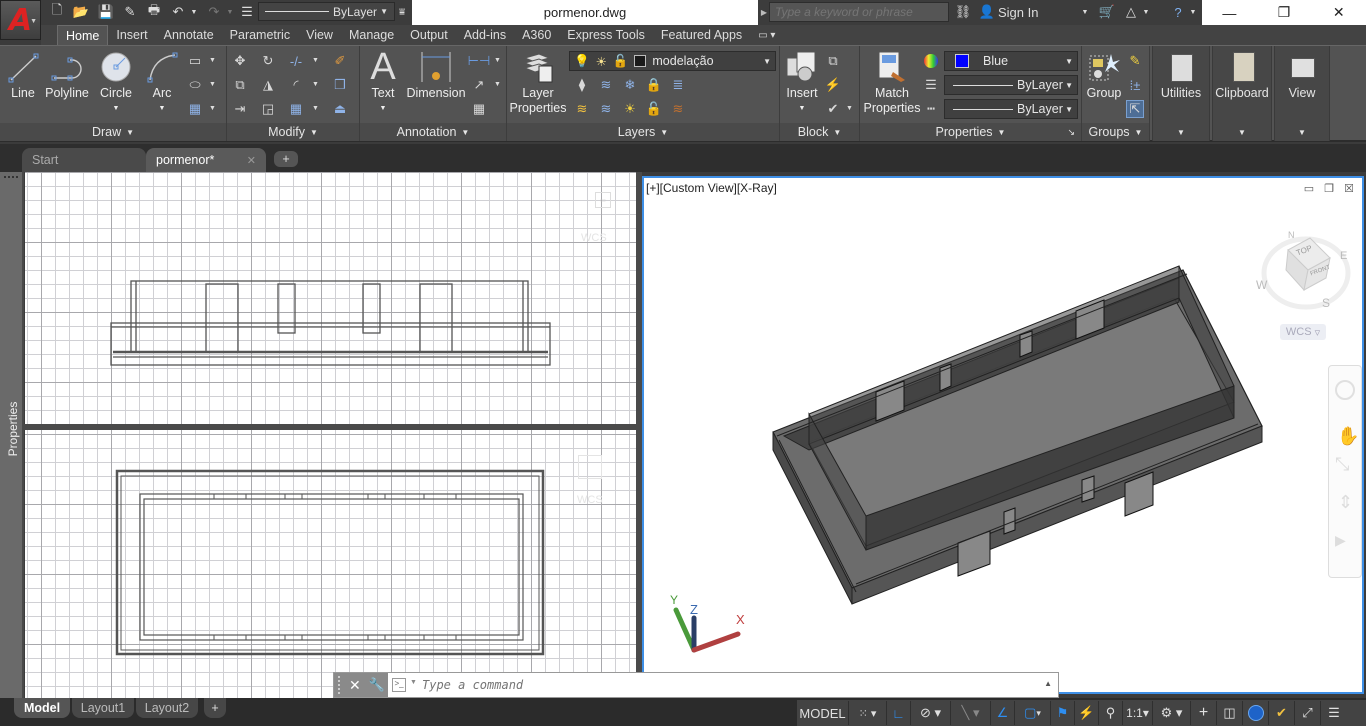 The image size is (1366, 726). I want to click on layer-freeze-icon: ❄, so click(630, 85).